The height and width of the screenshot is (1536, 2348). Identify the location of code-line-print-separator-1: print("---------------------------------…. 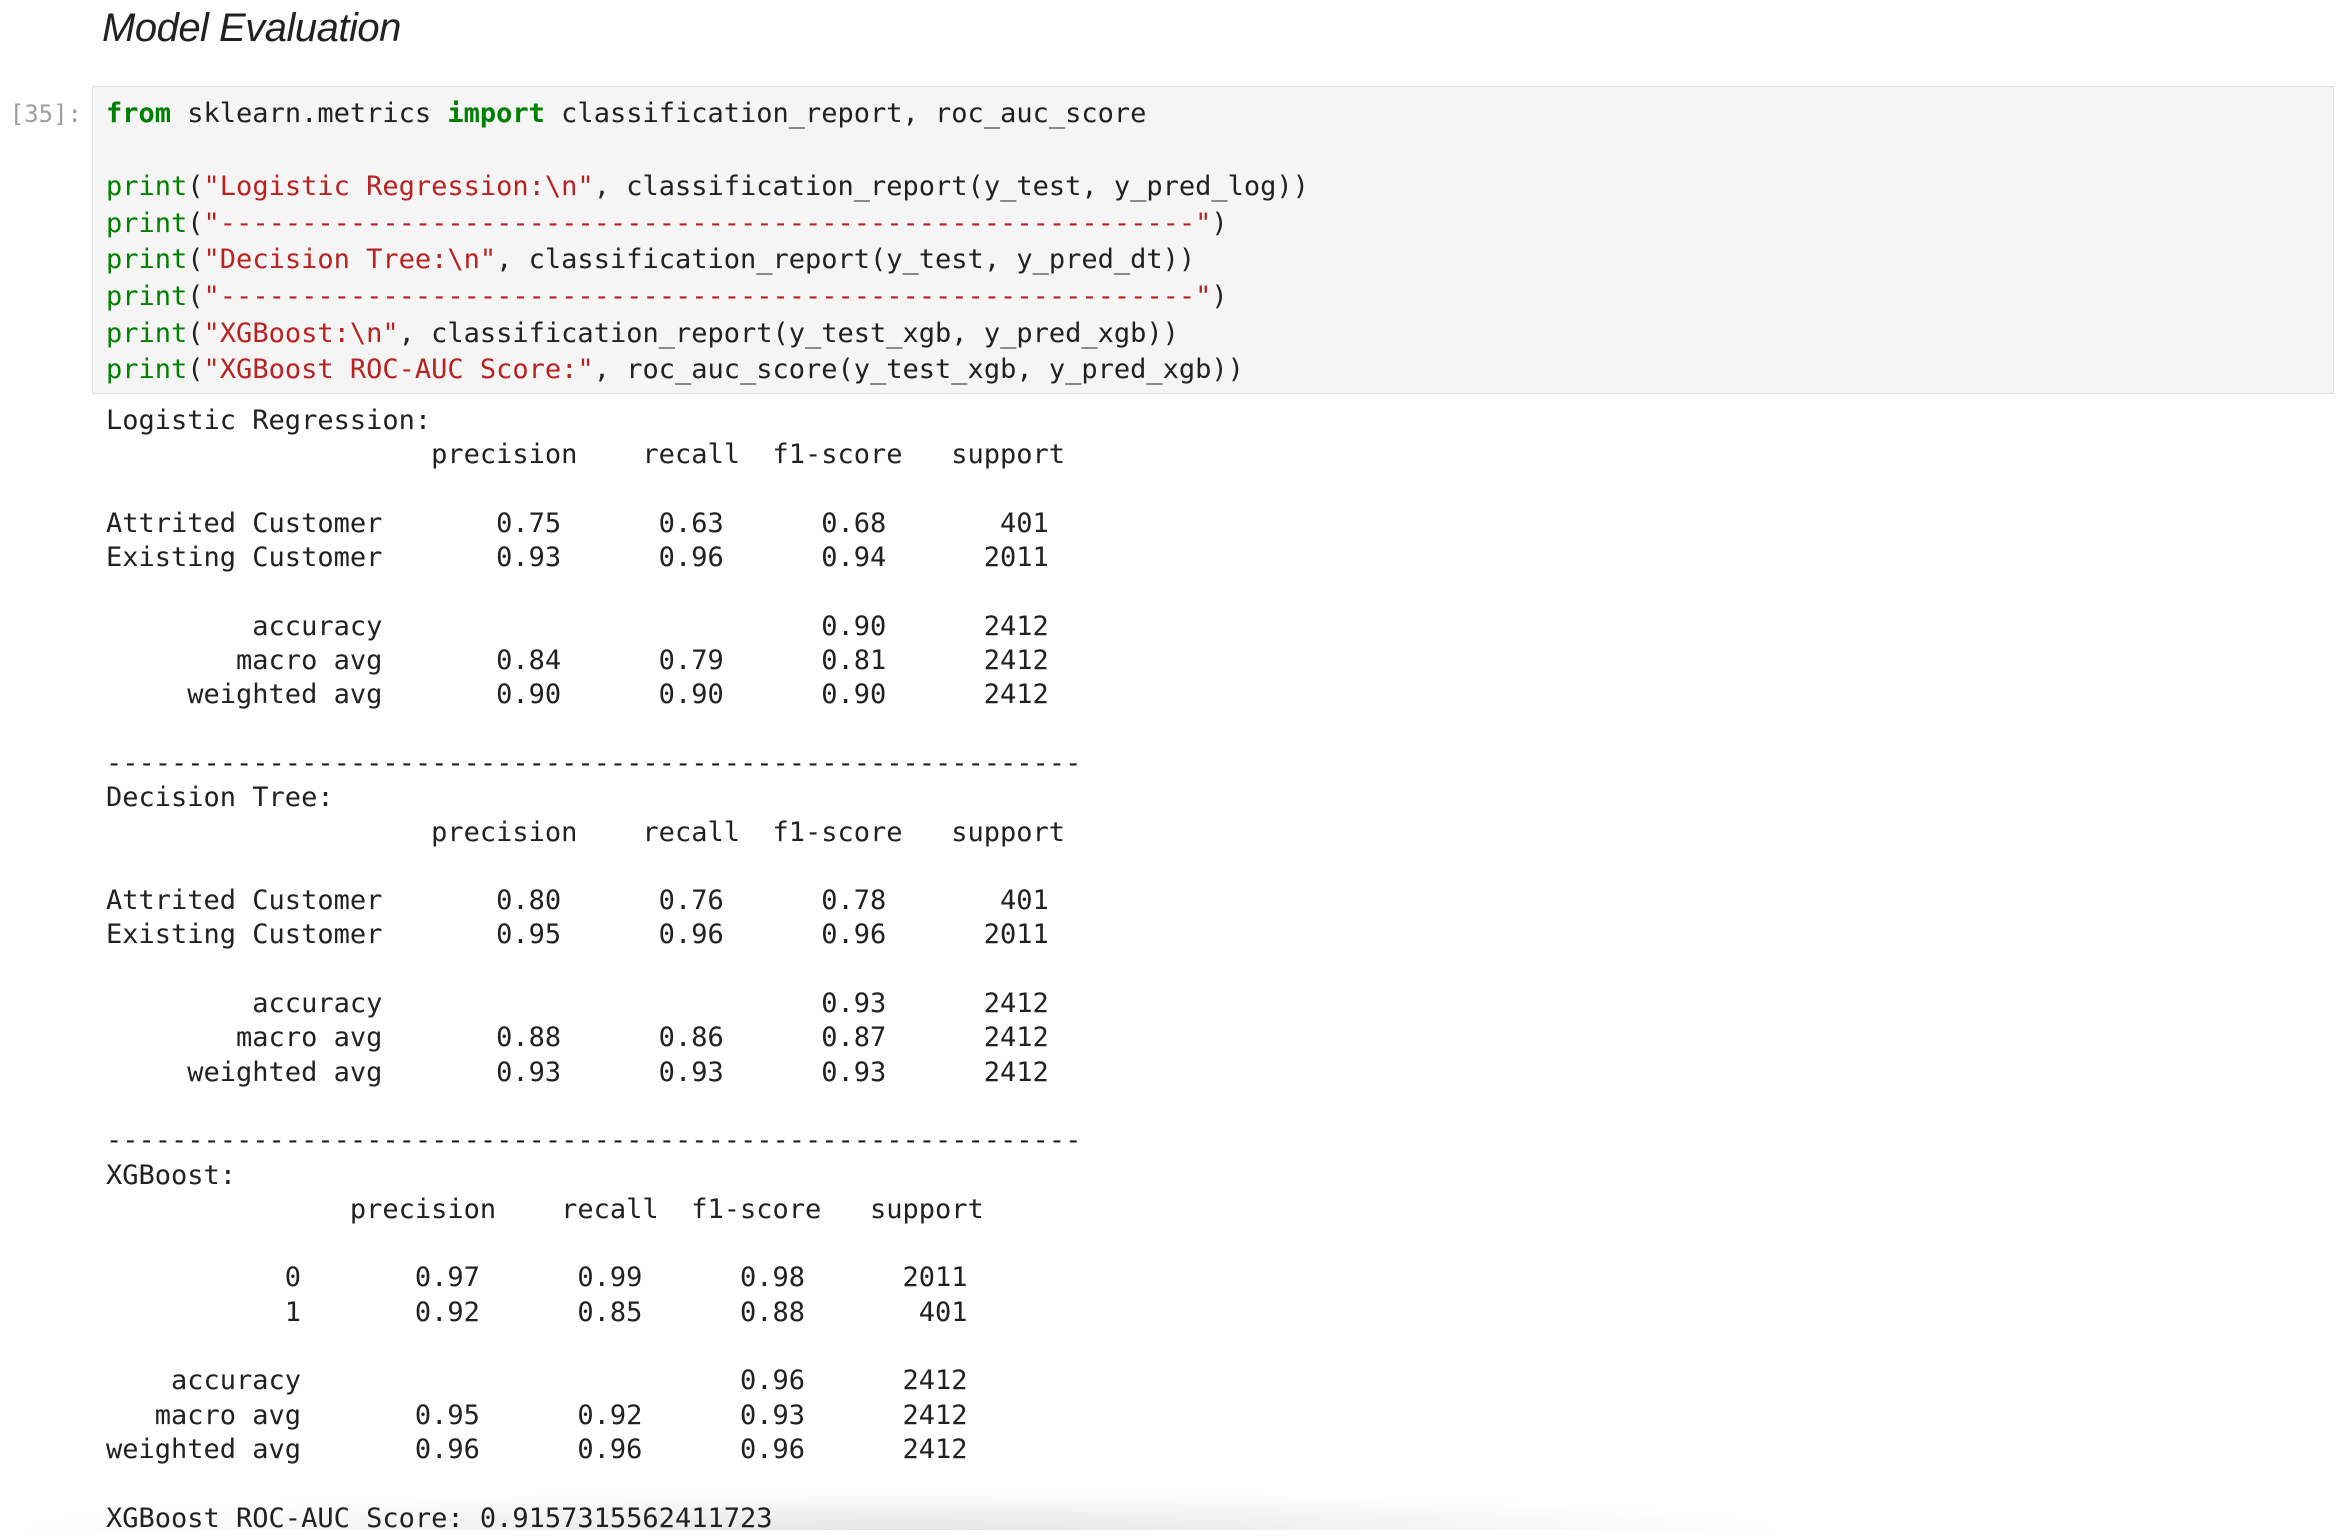
(667, 223).